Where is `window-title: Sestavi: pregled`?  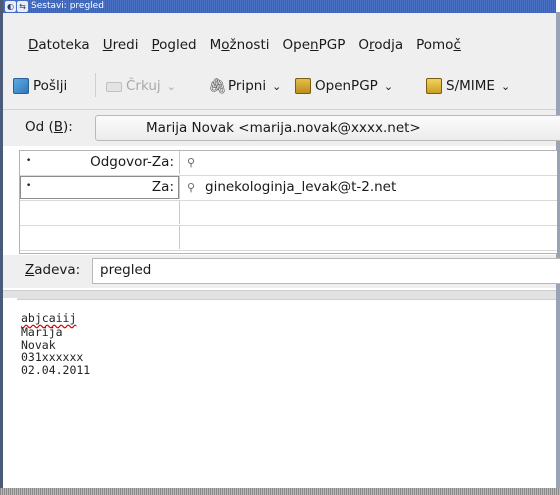
window-title: Sestavi: pregled is located at coordinates (67, 6).